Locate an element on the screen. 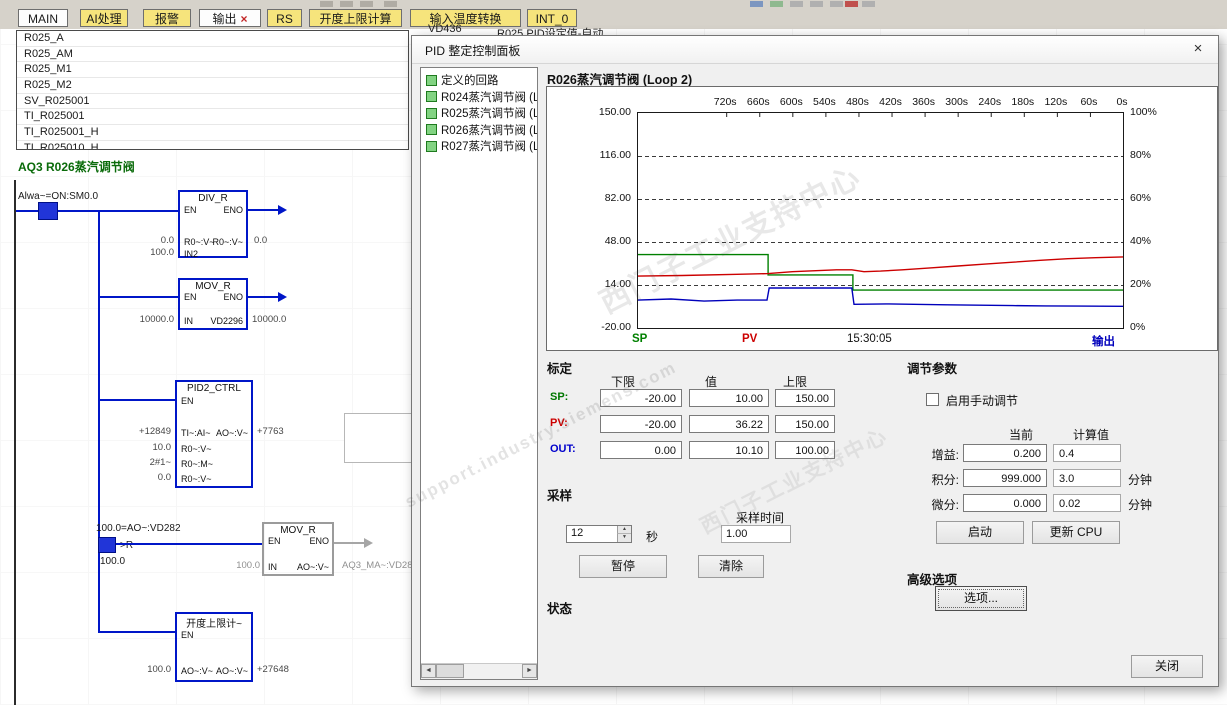 The image size is (1227, 705). dialog-titlebar: PID 整定控制面板 × is located at coordinates (815, 50).